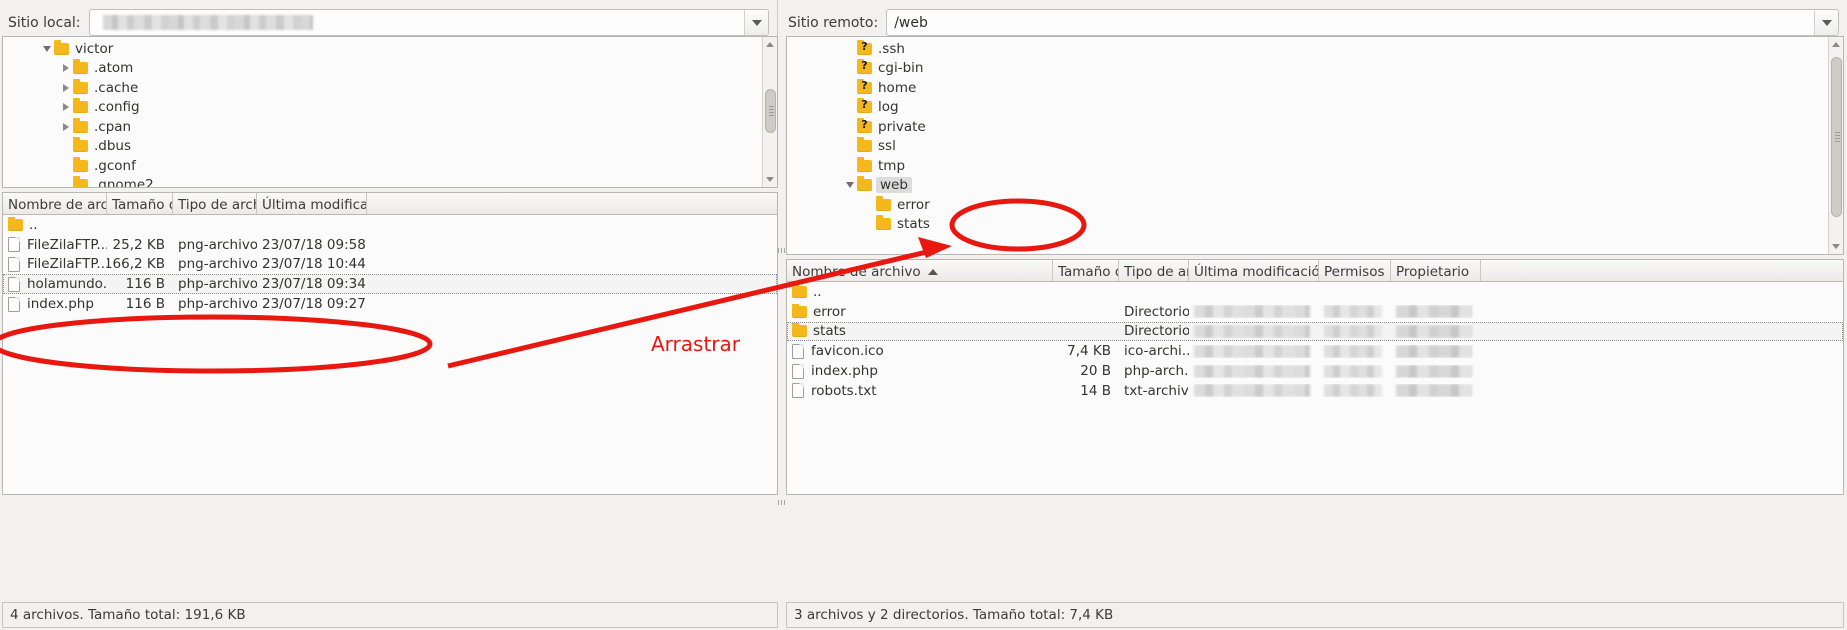  Describe the element at coordinates (1315, 49) in the screenshot. I see `remote-tree-item: .ssh` at that location.